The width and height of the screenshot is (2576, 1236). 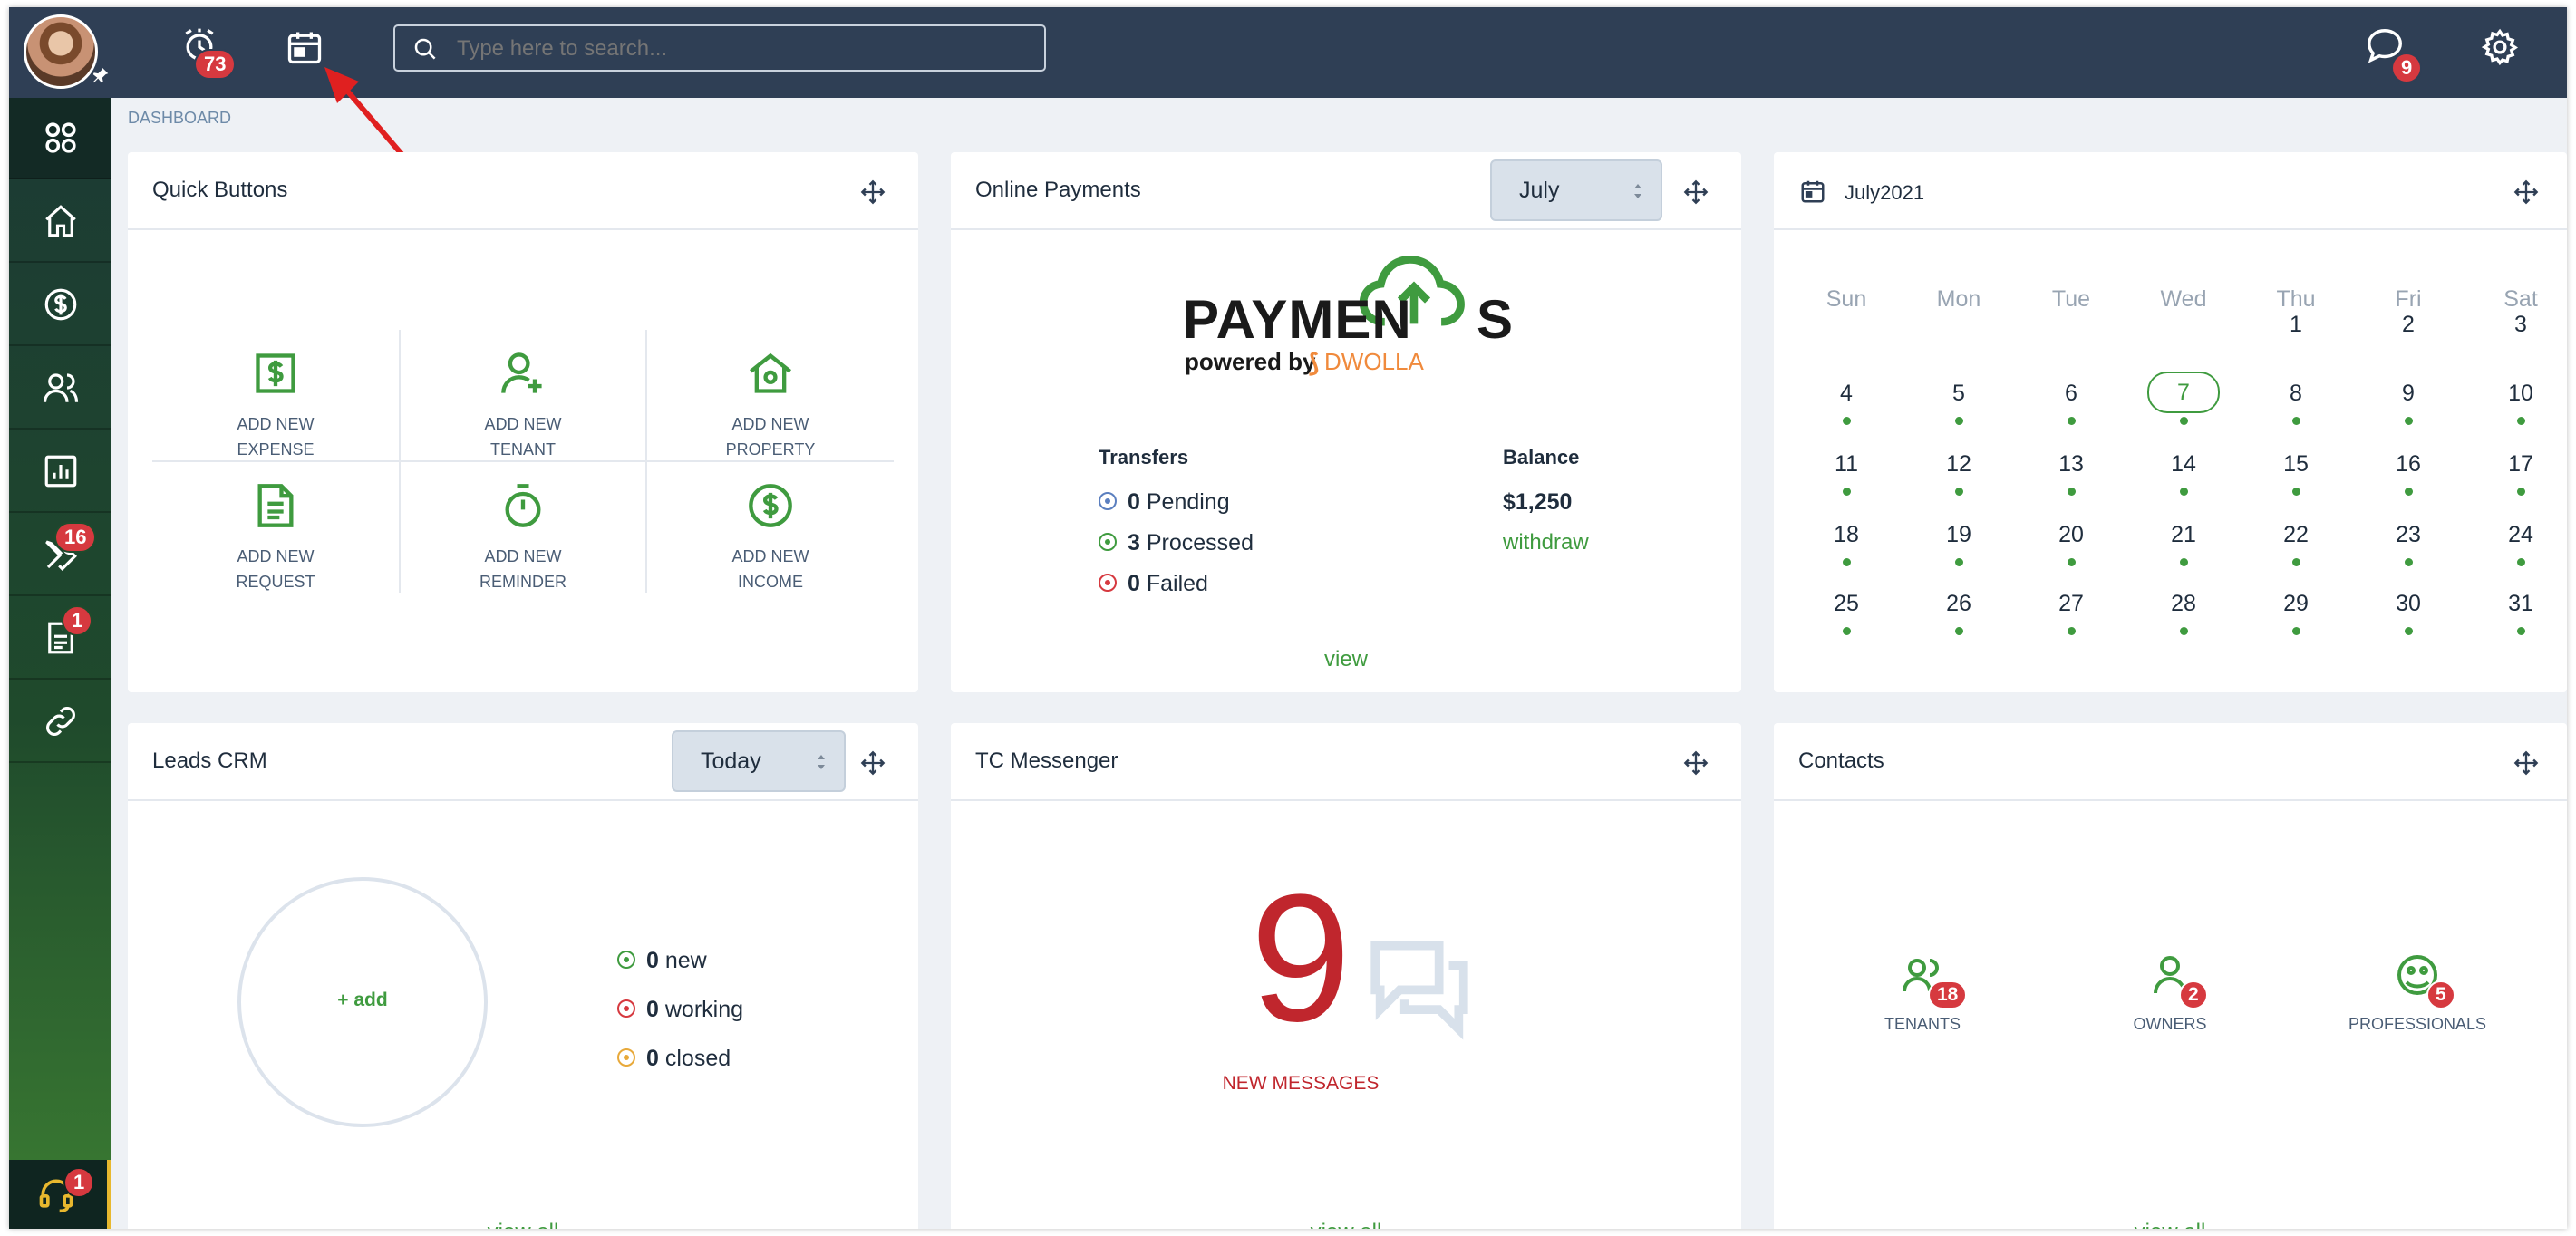 I want to click on calendar-day: 21, so click(x=2183, y=535).